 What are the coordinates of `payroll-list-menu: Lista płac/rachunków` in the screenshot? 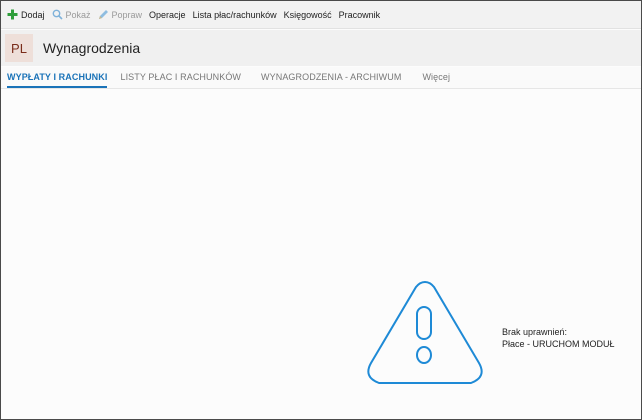 It's located at (235, 15).